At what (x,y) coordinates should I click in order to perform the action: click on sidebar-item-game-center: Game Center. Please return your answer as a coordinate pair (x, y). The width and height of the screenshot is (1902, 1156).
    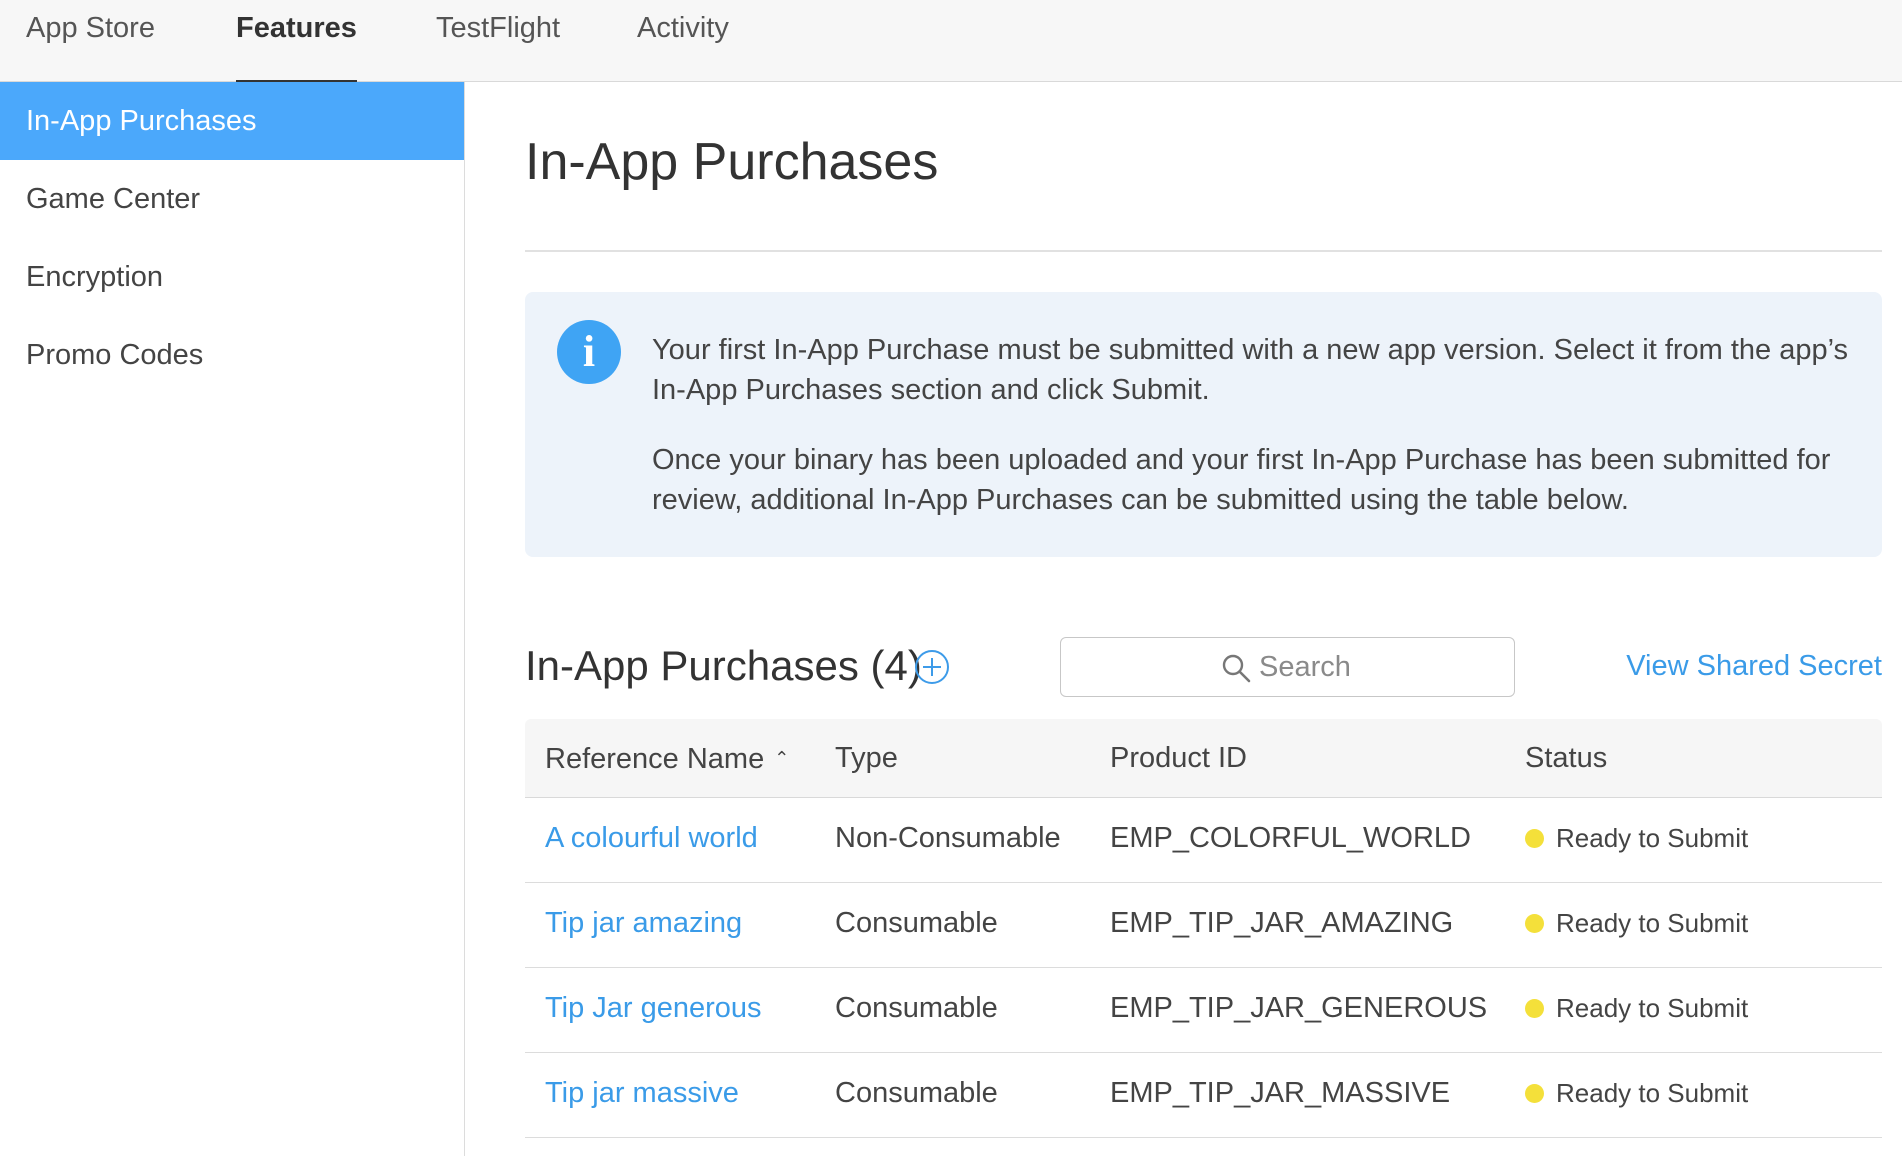
    Looking at the image, I should click on (232, 199).